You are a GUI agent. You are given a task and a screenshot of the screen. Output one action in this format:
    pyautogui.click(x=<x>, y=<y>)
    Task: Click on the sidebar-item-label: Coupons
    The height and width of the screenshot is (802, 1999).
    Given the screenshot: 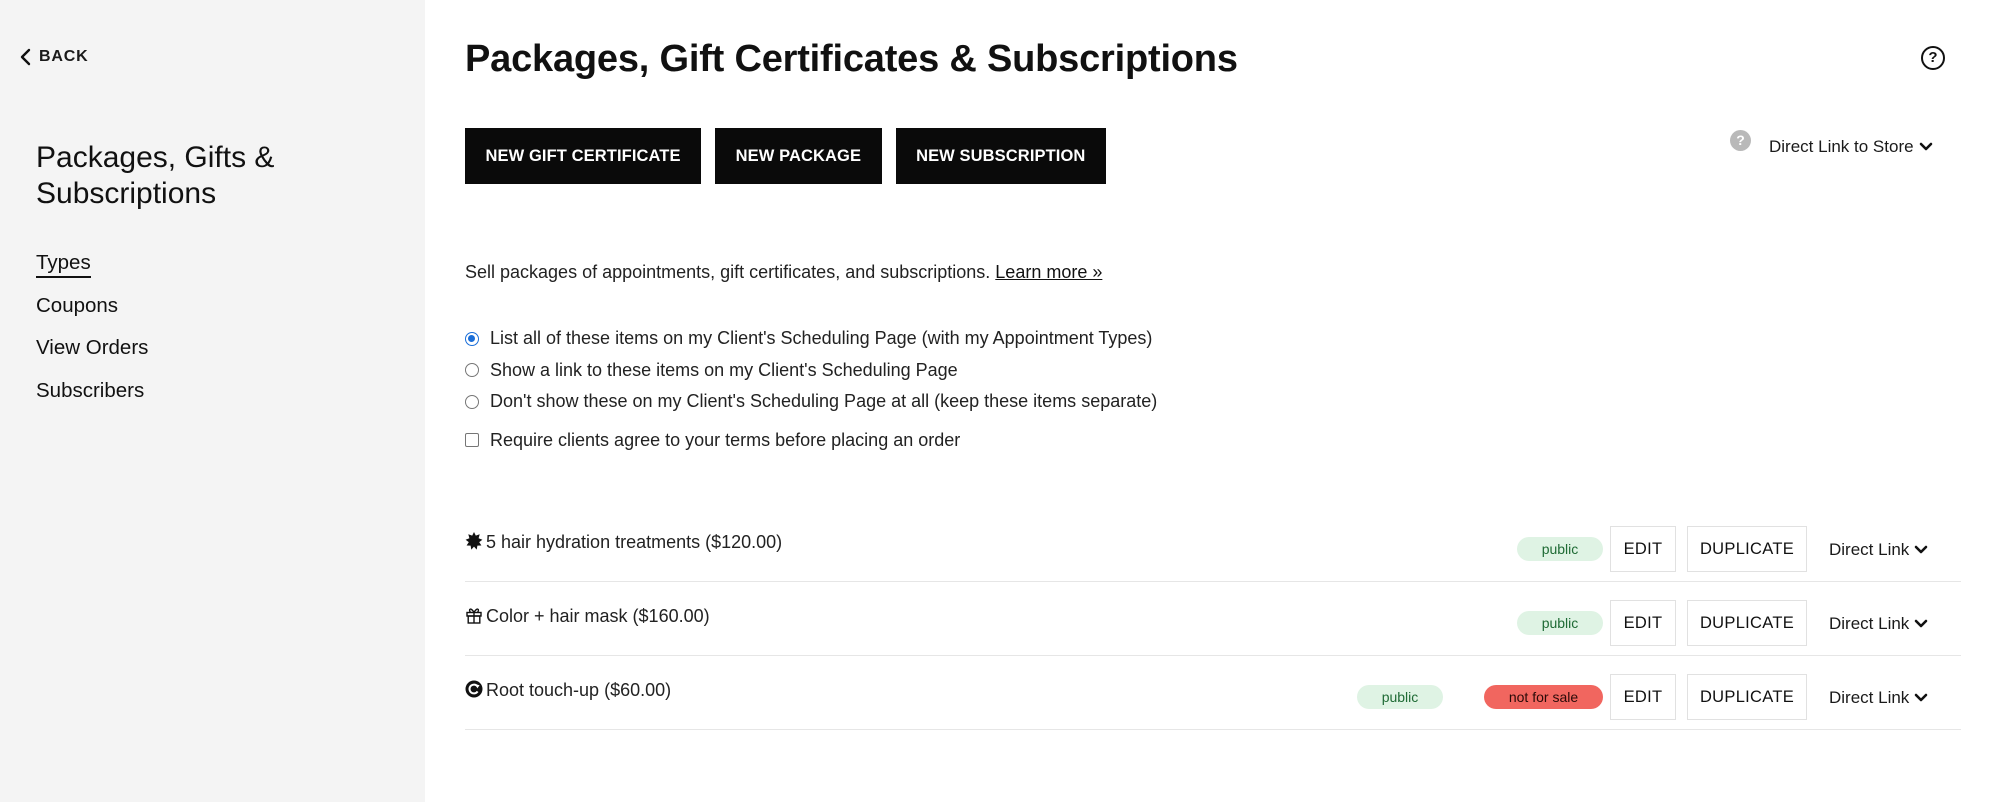 What is the action you would take?
    pyautogui.click(x=77, y=305)
    